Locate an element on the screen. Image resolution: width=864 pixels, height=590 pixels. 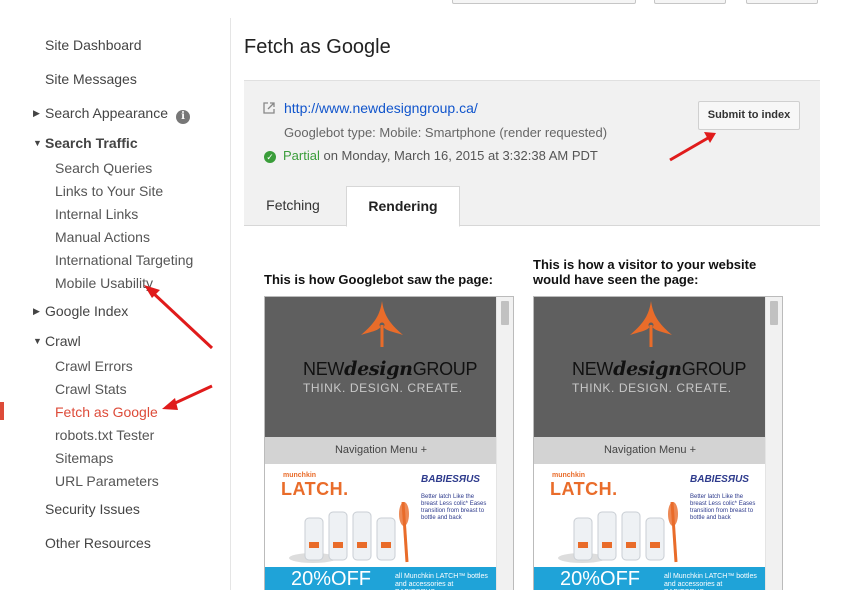
sidebar-item-search-traffic: Search Traffic is located at coordinates (91, 143).